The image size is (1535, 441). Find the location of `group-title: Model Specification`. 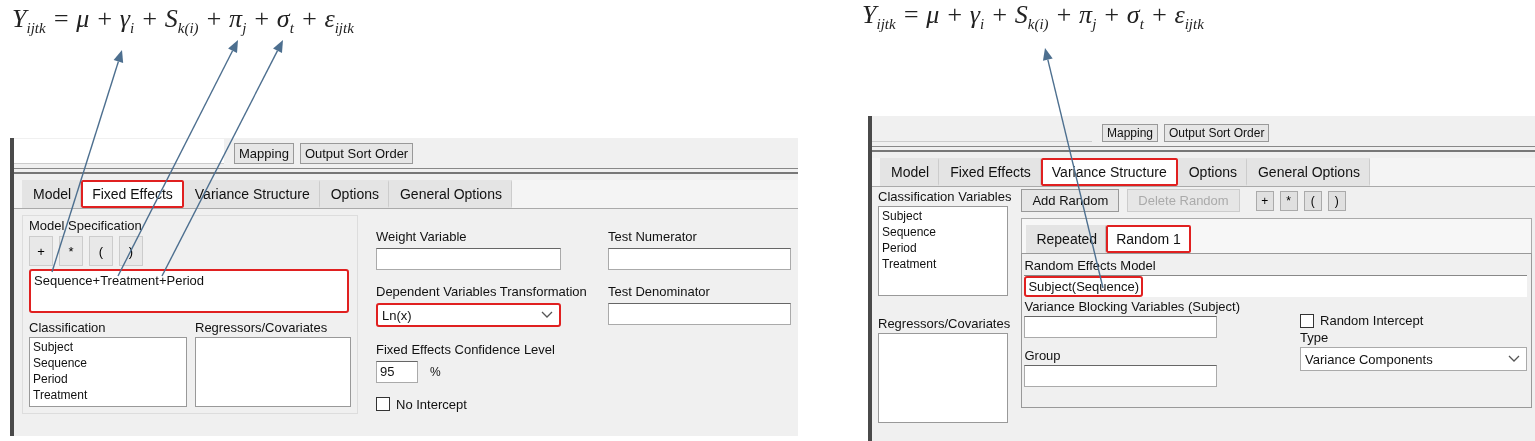

group-title: Model Specification is located at coordinates (86, 225).